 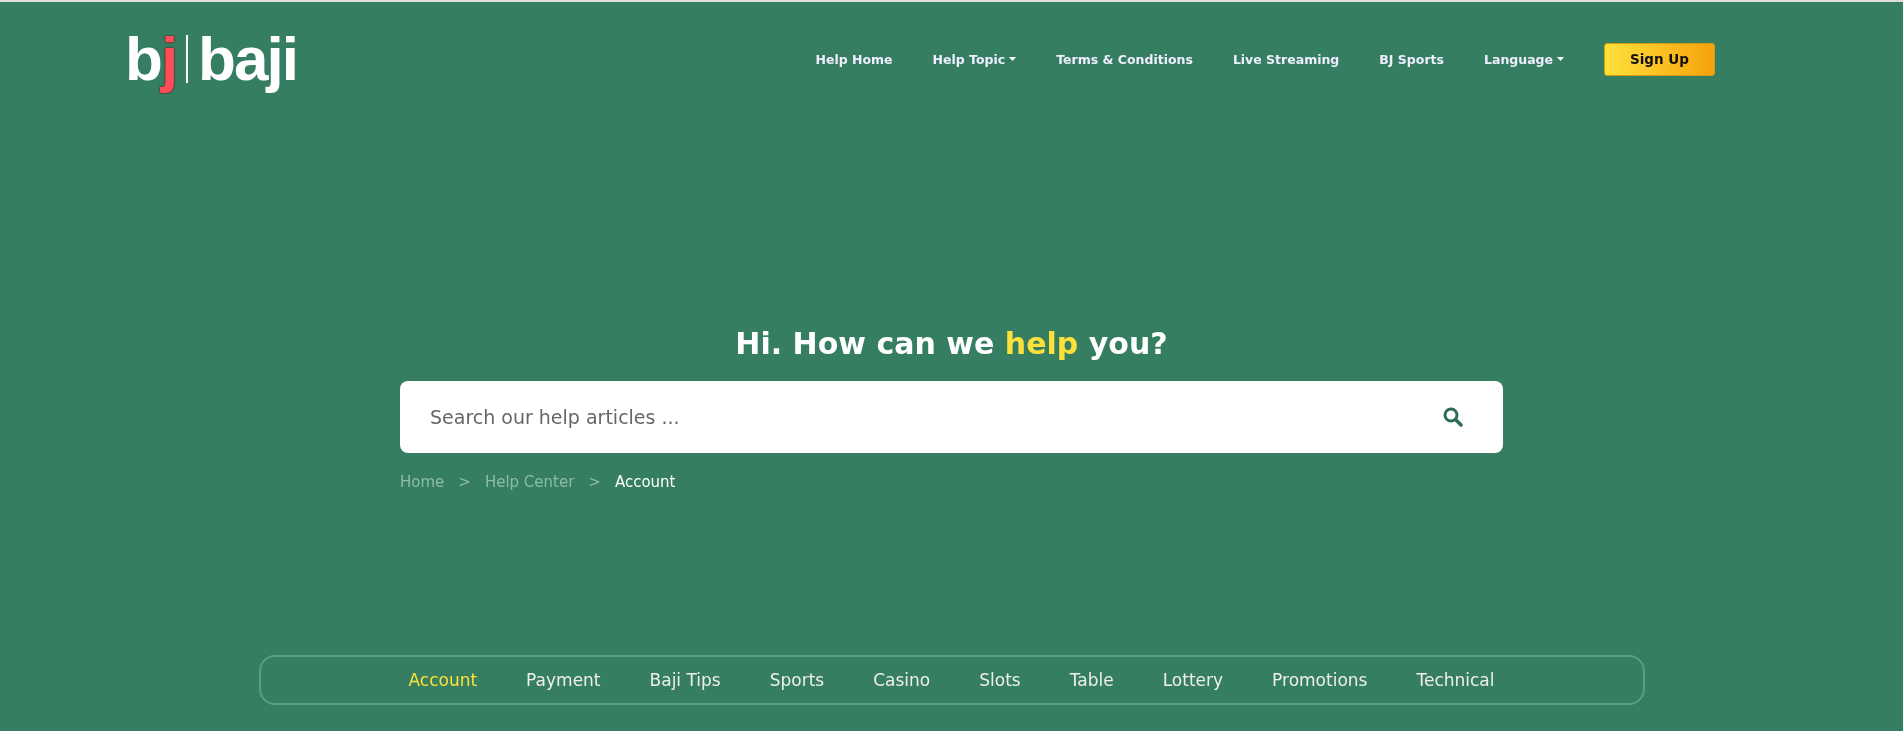 I want to click on breadcrumb-link: Home, so click(x=422, y=482).